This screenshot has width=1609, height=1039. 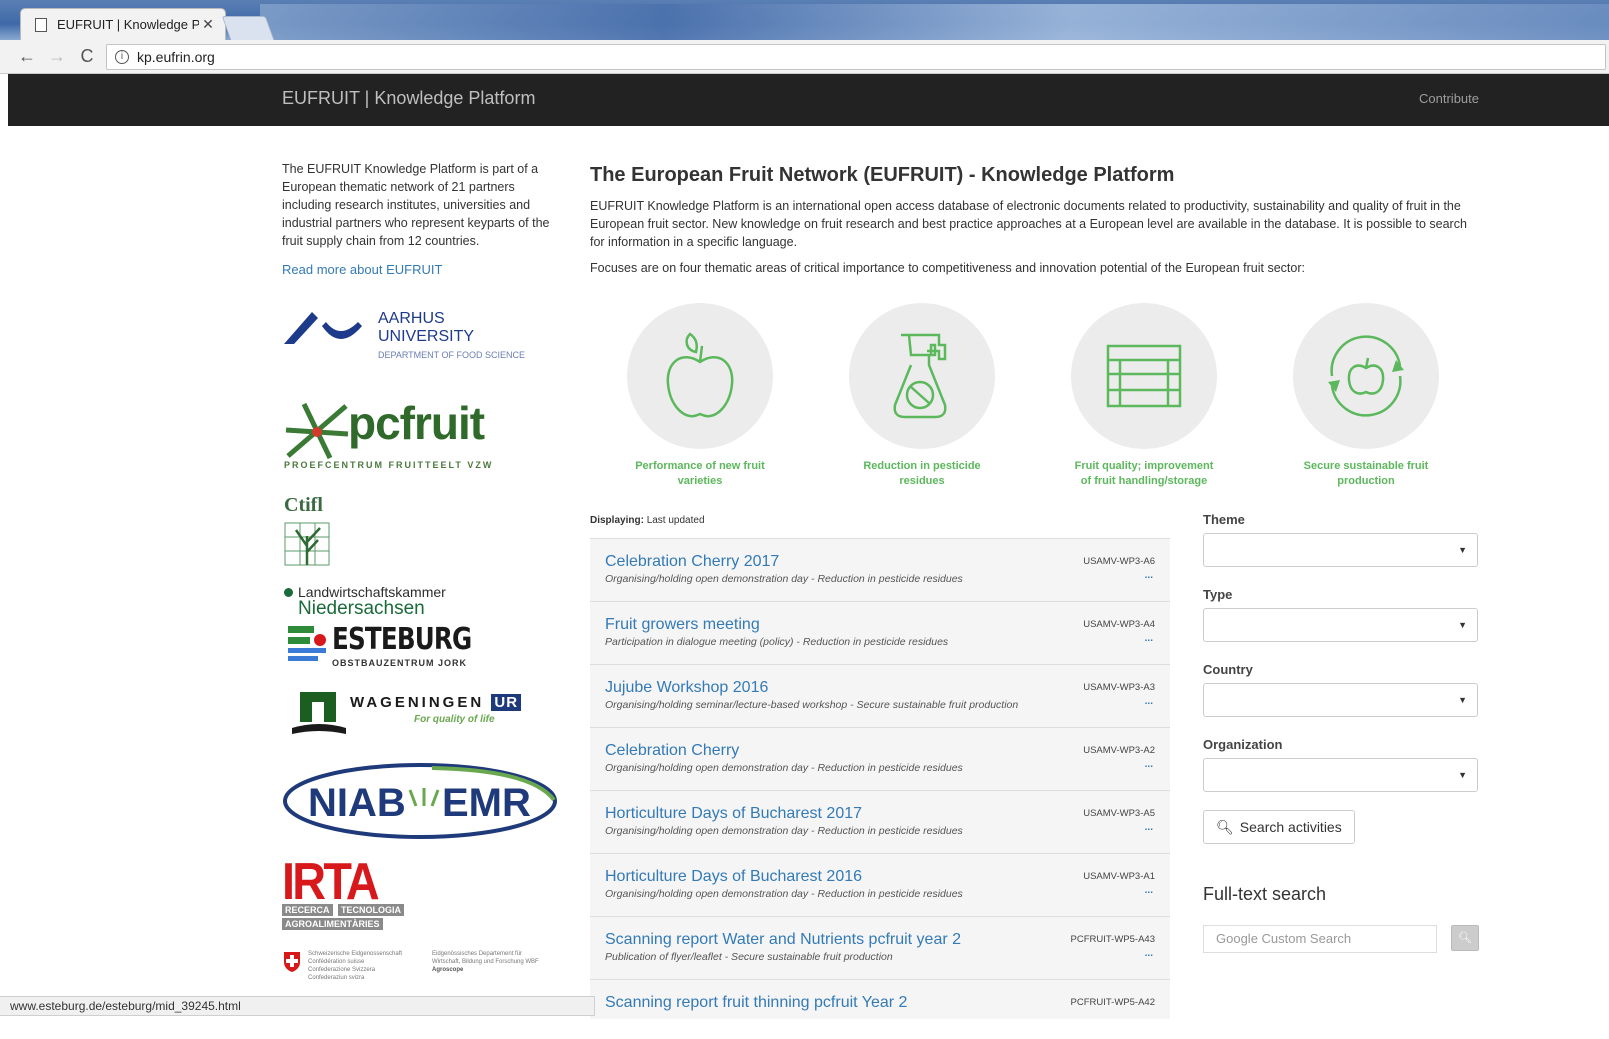 I want to click on irta-logo: IRTA RECERCA TECNOLOGIA AGROALIMENTÀRIES, so click(x=357, y=893).